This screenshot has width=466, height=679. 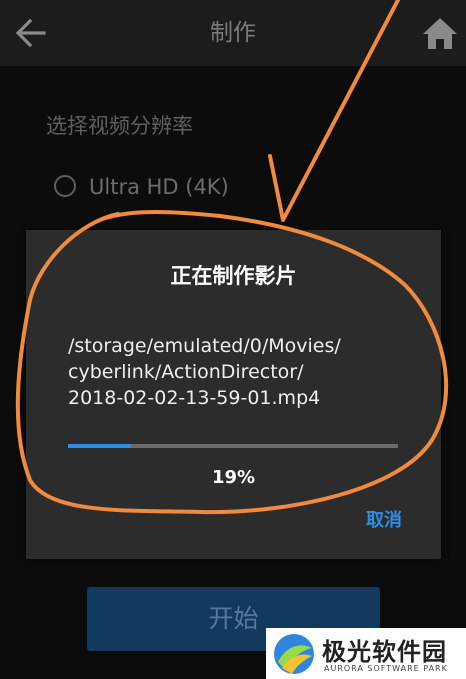 What do you see at coordinates (233, 276) in the screenshot?
I see `dialog-title: 正在制作影片` at bounding box center [233, 276].